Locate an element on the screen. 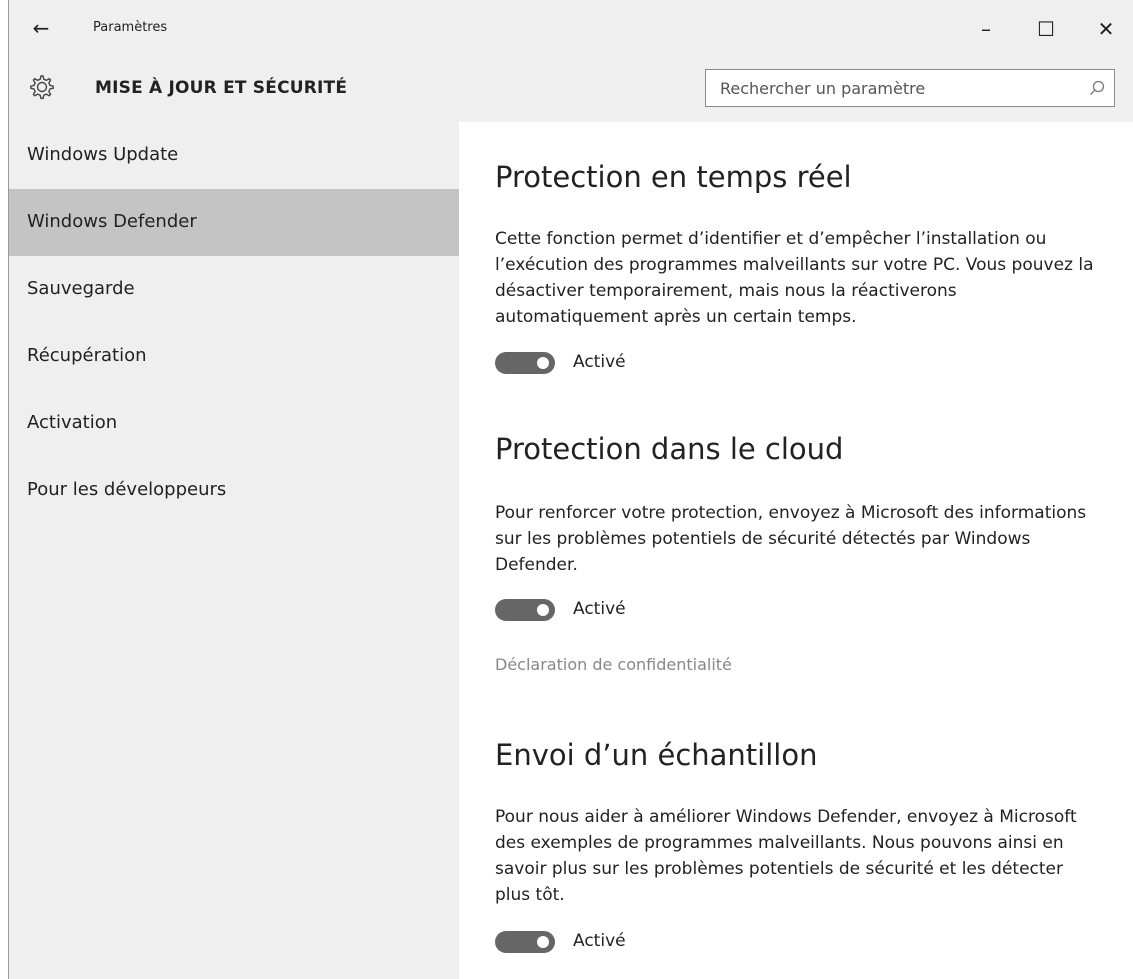 The width and height of the screenshot is (1133, 979). realtime-protection-toggle is located at coordinates (525, 363).